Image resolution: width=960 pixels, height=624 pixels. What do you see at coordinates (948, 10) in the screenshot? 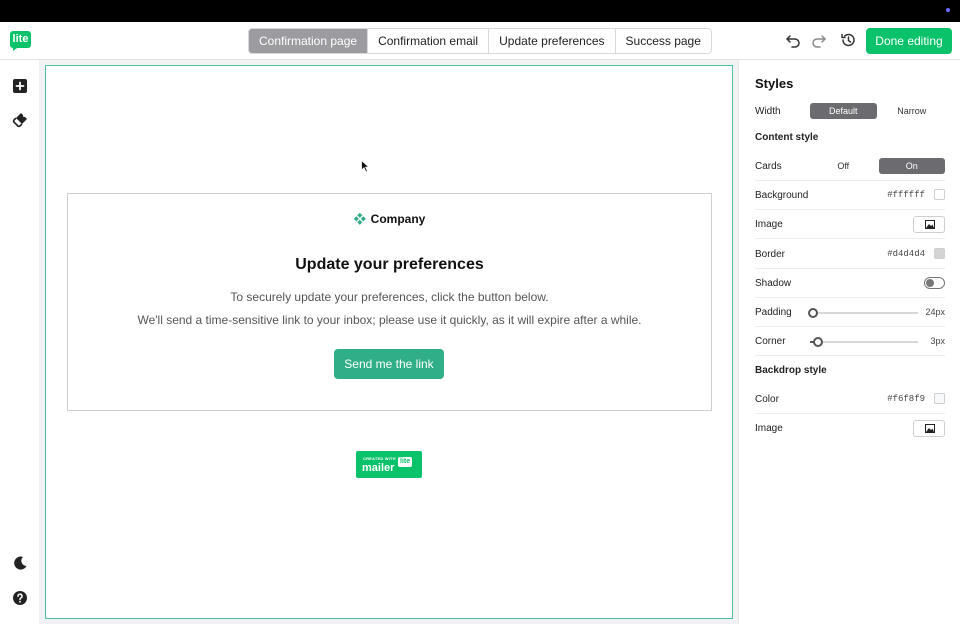
I see `status-dot` at bounding box center [948, 10].